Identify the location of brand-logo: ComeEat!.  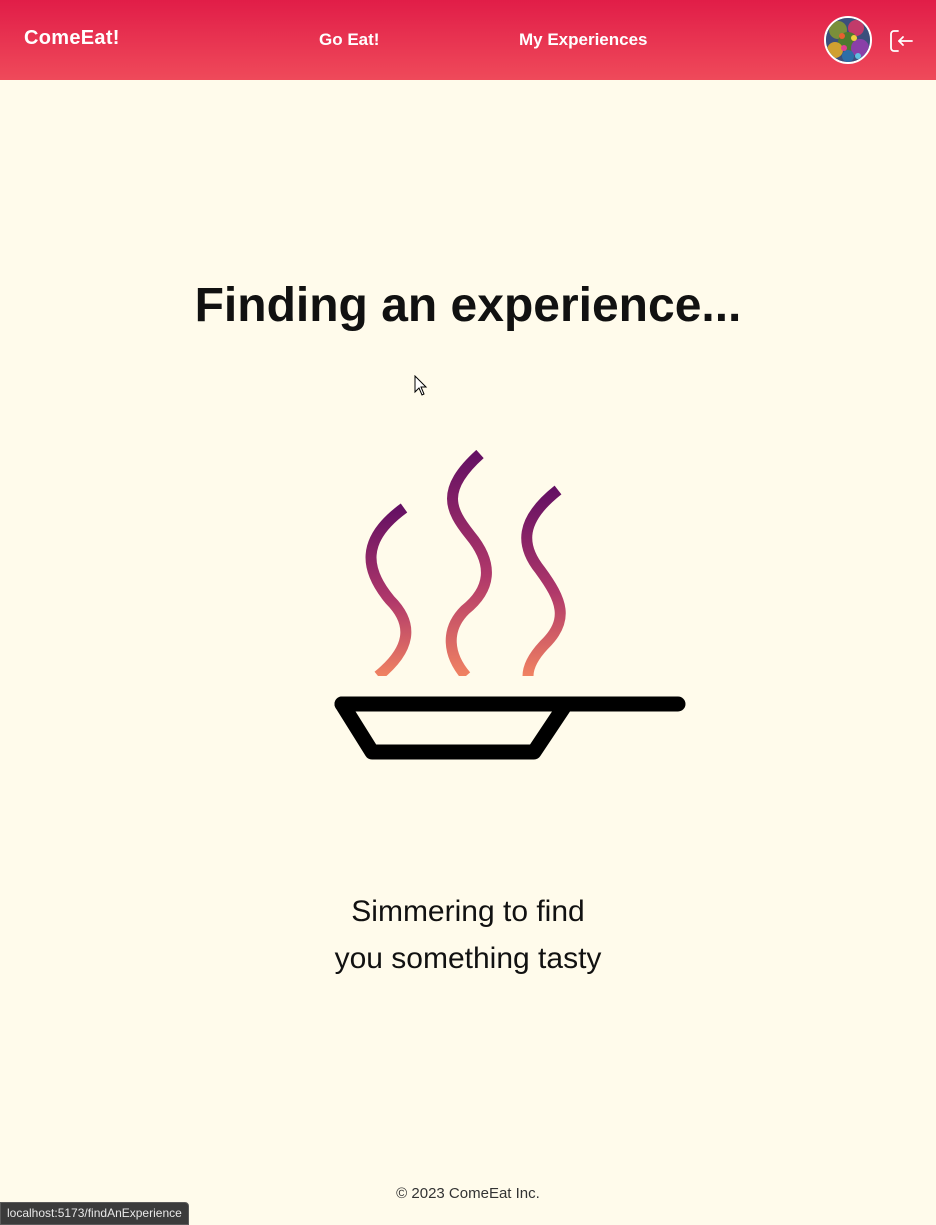
(72, 38).